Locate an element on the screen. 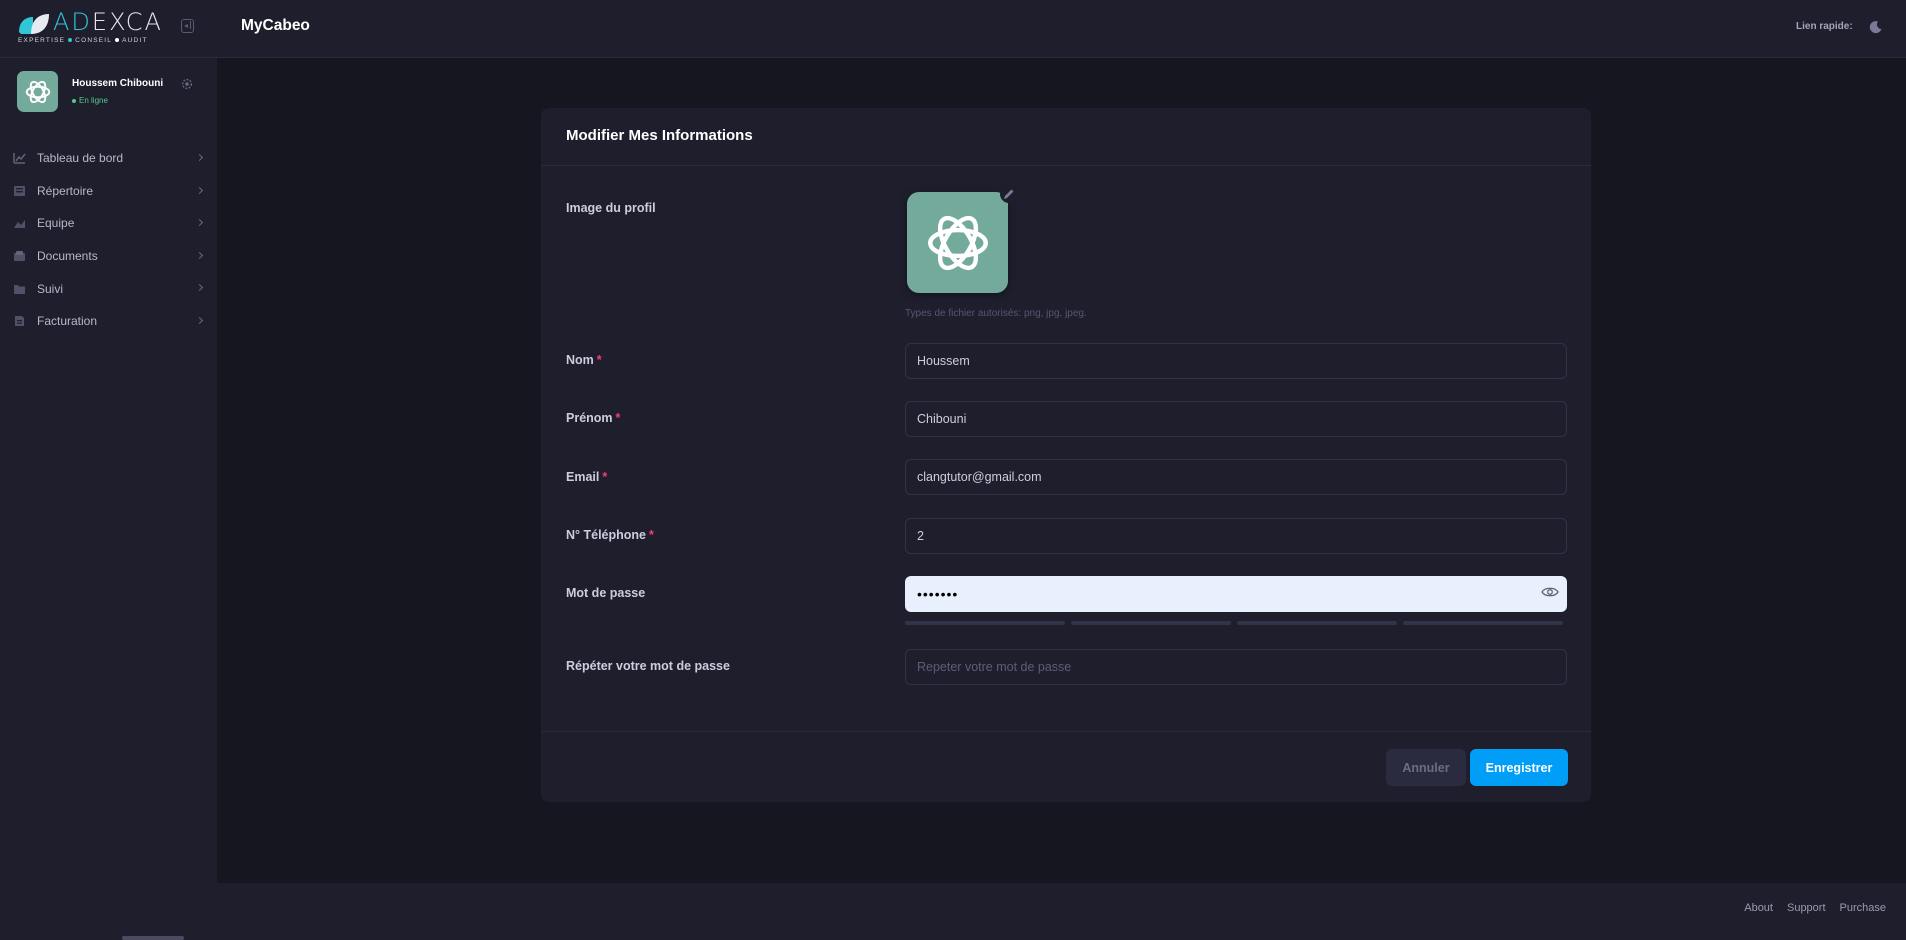  password-input is located at coordinates (1236, 594).